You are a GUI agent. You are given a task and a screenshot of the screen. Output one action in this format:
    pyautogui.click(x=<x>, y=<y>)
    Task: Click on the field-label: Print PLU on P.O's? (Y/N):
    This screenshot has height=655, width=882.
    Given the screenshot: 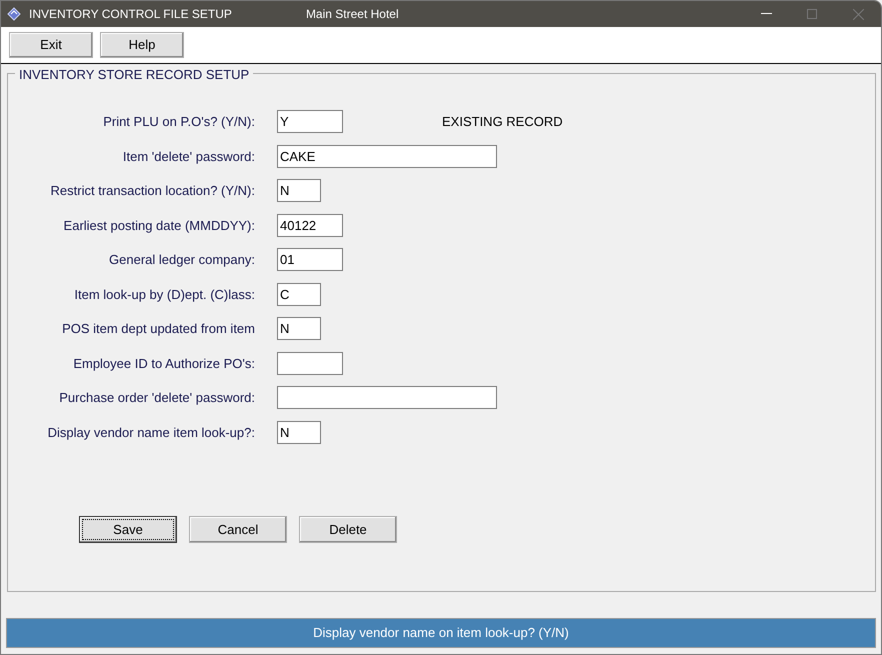 What is the action you would take?
    pyautogui.click(x=178, y=122)
    